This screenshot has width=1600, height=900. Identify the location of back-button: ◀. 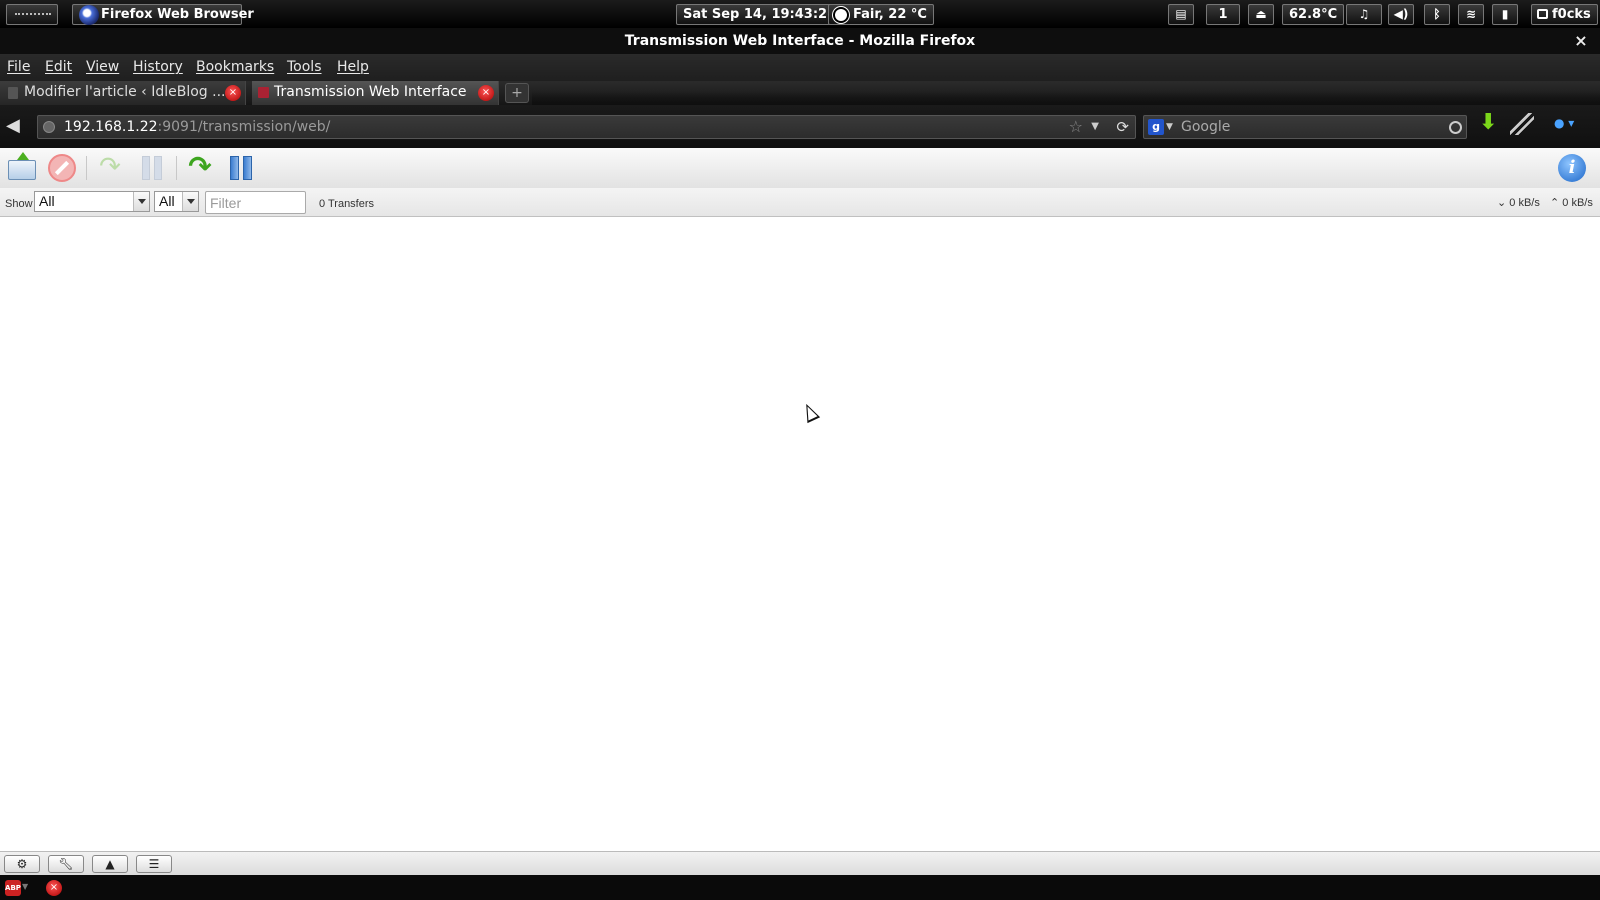
(18, 127).